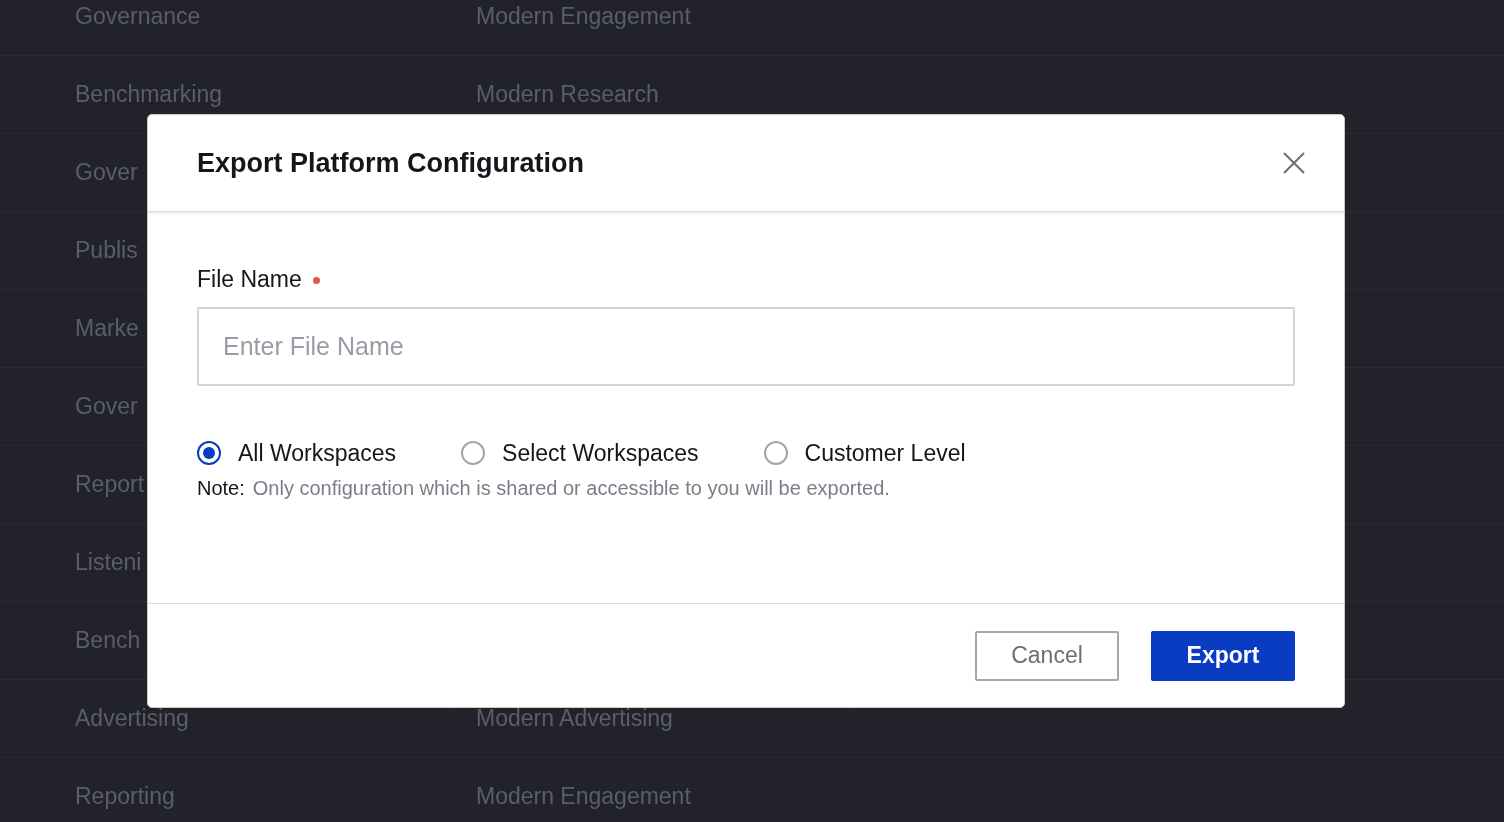 Image resolution: width=1504 pixels, height=822 pixels. Describe the element at coordinates (317, 453) in the screenshot. I see `radio-label: All Workspaces` at that location.